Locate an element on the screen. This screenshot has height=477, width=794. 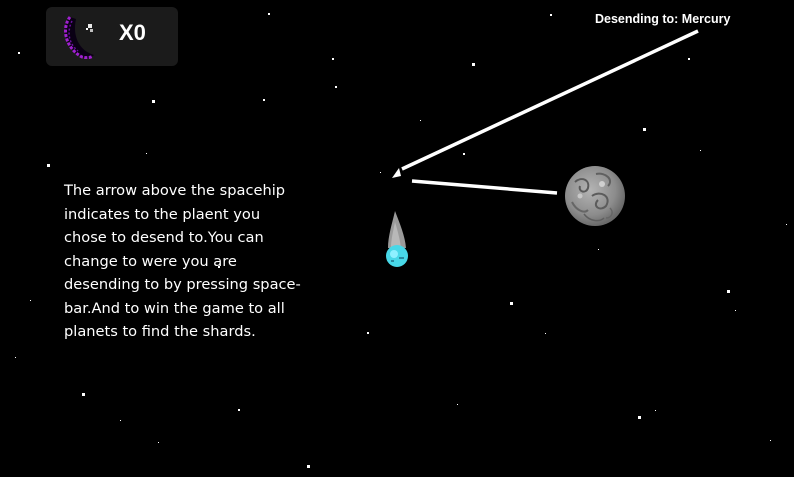
spaceship is located at coordinates (397, 239).